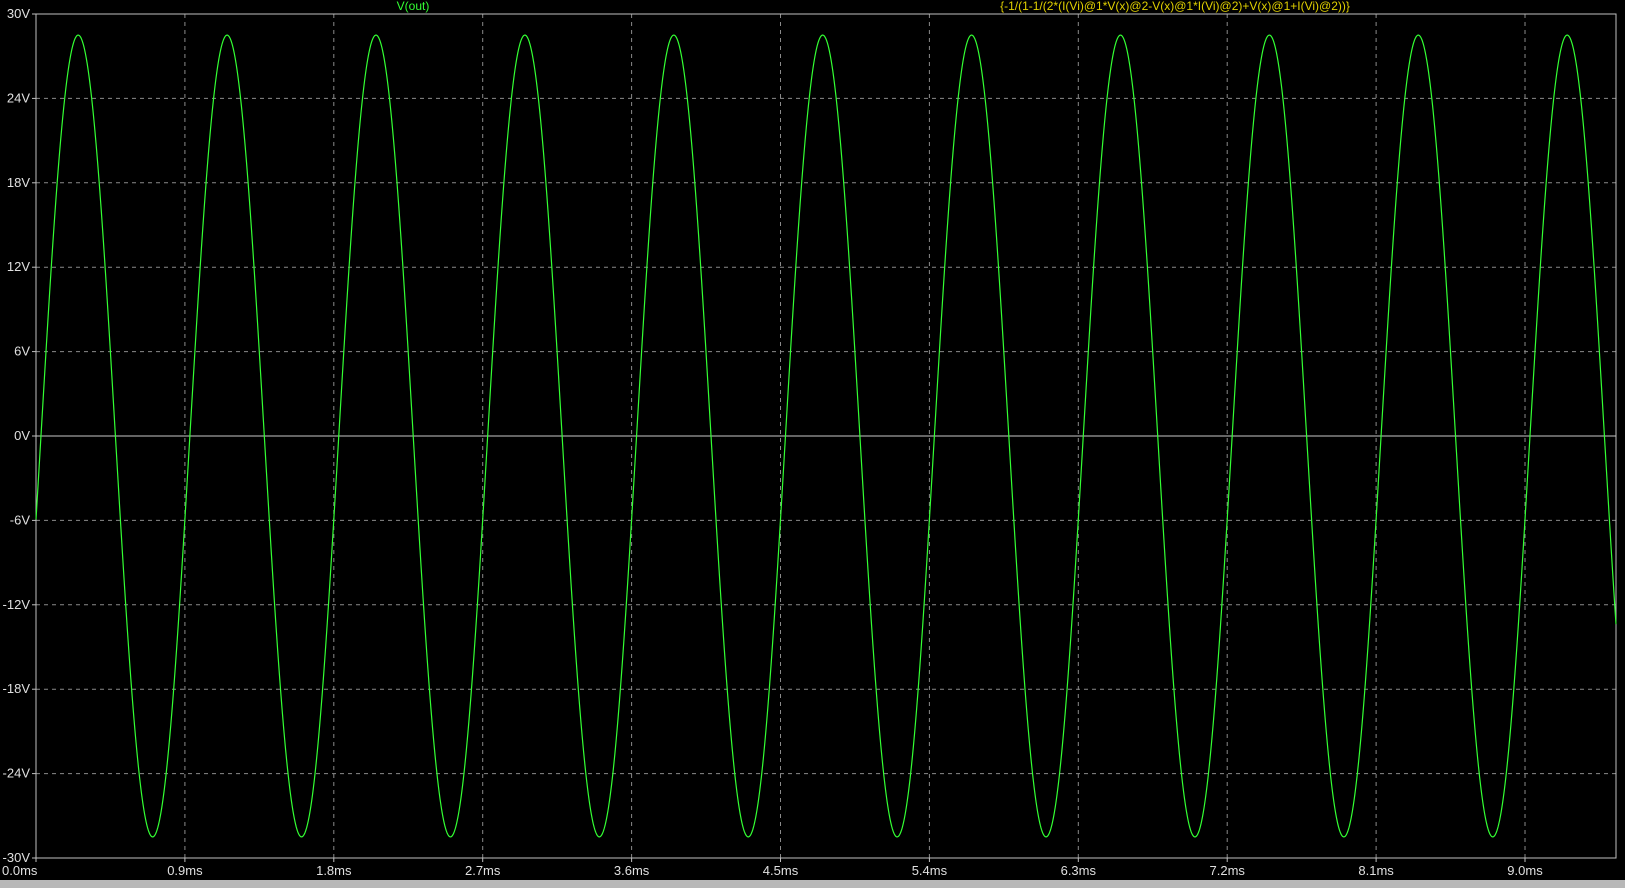 Image resolution: width=1625 pixels, height=888 pixels. Describe the element at coordinates (20, 870) in the screenshot. I see `x-tick-label: 0.0ms` at that location.